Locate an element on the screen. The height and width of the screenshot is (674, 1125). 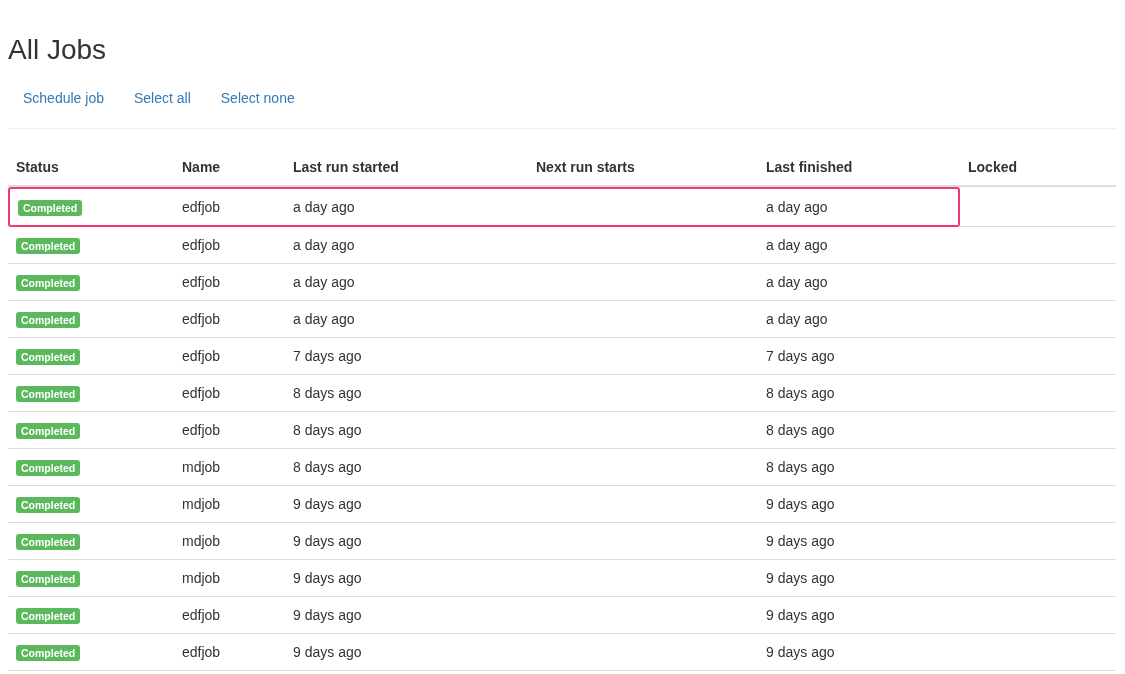
action-link: Select none is located at coordinates (257, 98).